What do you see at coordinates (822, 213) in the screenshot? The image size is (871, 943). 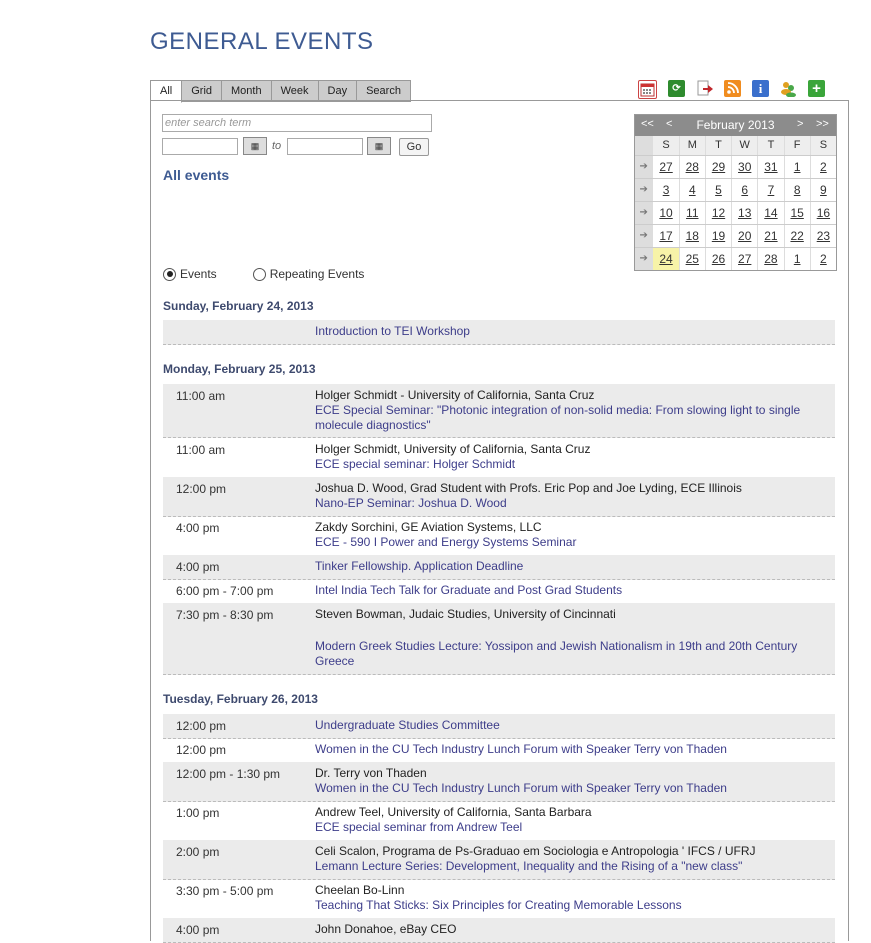 I see `calendar-day: 16` at bounding box center [822, 213].